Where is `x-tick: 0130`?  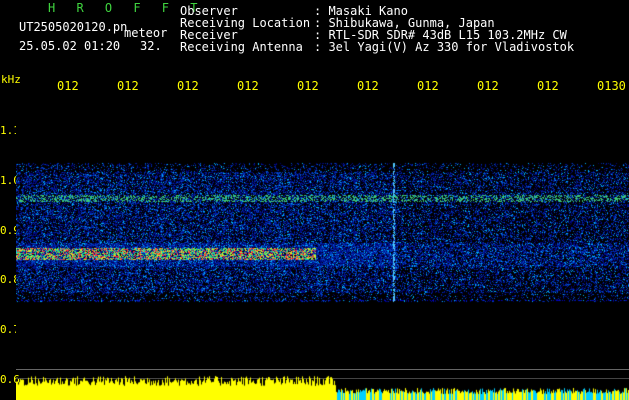 x-tick: 0130 is located at coordinates (611, 86).